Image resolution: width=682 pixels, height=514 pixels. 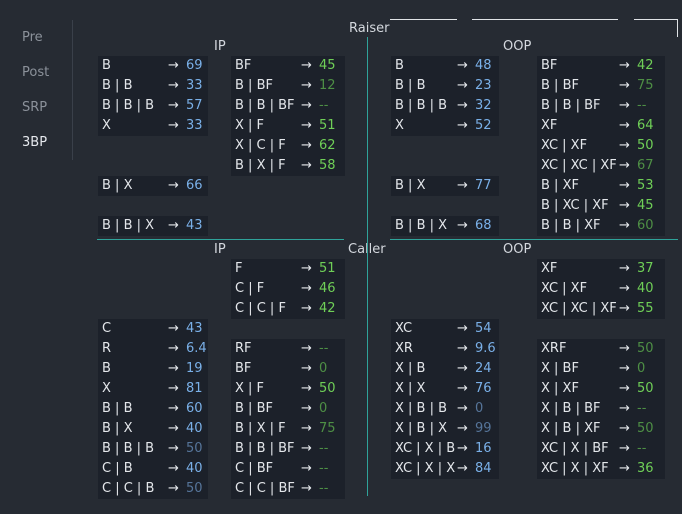 I want to click on horizontal-divider-left, so click(x=220, y=239).